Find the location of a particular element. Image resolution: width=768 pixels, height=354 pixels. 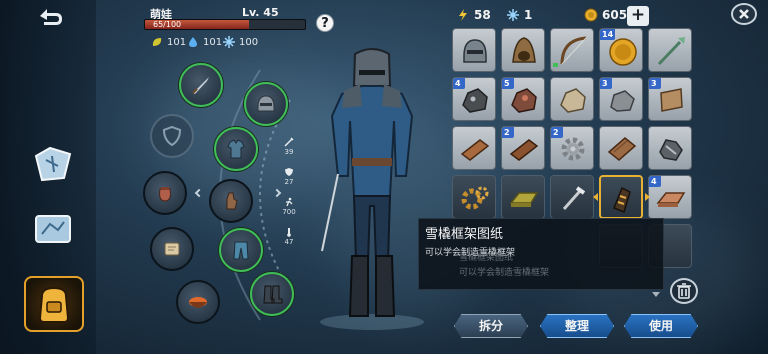

help-button: ? is located at coordinates (325, 23).